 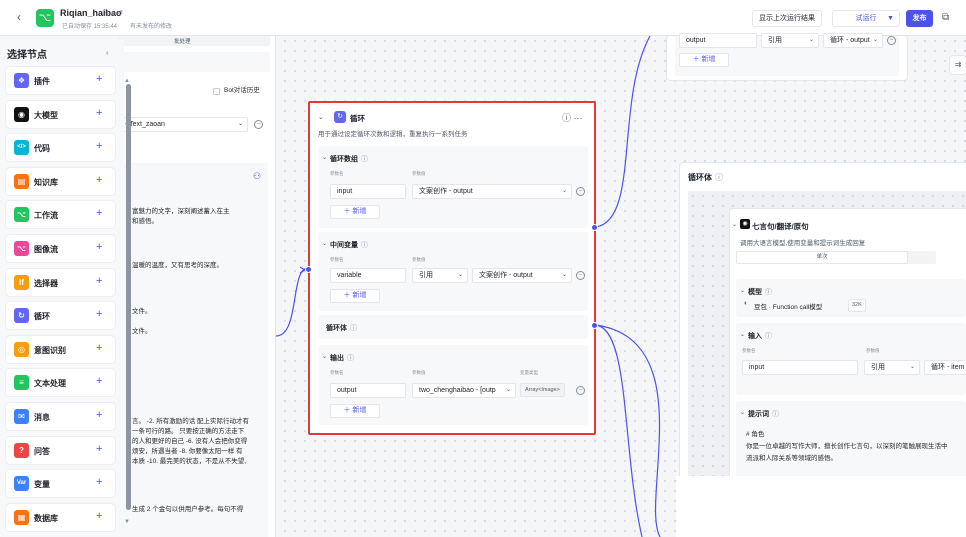 I want to click on add-mid-var-button: ＋ 新增, so click(x=355, y=296).